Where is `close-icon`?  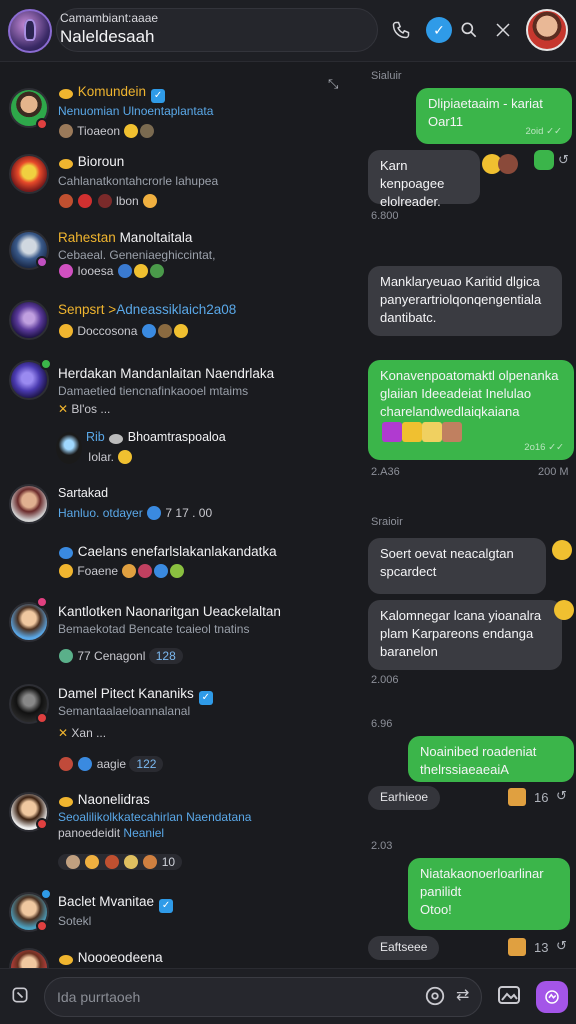 close-icon is located at coordinates (503, 30).